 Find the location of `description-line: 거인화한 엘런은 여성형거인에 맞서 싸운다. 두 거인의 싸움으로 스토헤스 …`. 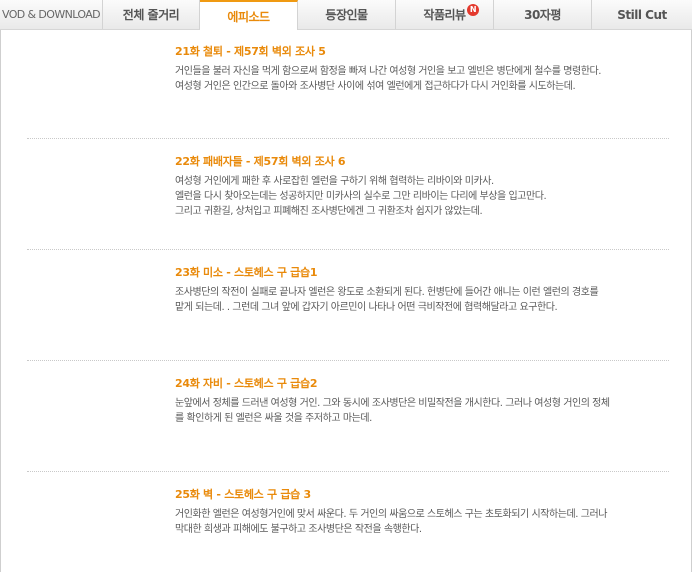

description-line: 거인화한 엘런은 여성형거인에 맞서 싸운다. 두 거인의 싸움으로 스토헤스 … is located at coordinates (391, 514).